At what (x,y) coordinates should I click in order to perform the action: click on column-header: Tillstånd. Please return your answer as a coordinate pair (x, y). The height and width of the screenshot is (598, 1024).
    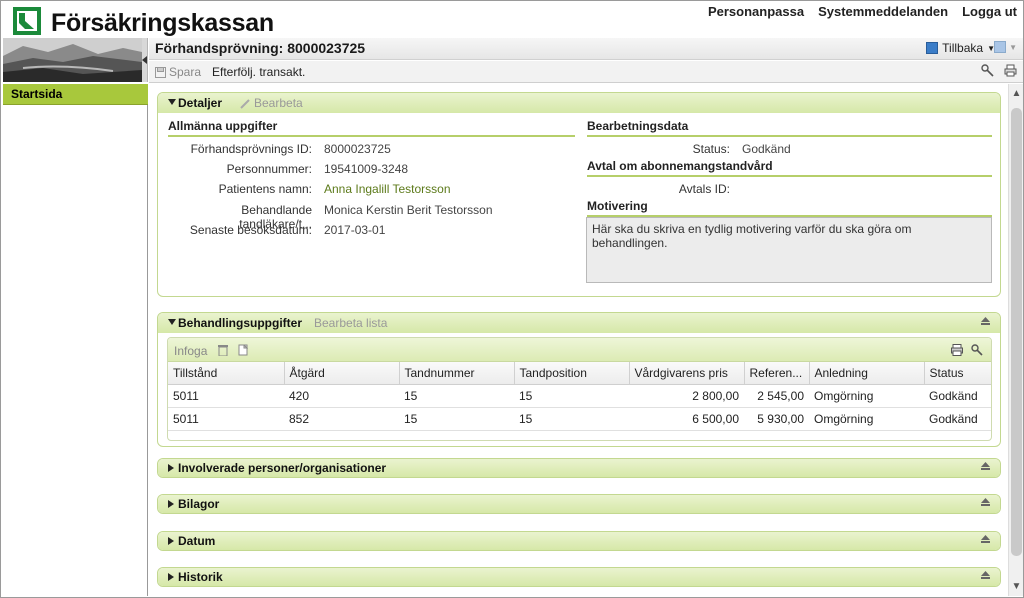
    Looking at the image, I should click on (226, 373).